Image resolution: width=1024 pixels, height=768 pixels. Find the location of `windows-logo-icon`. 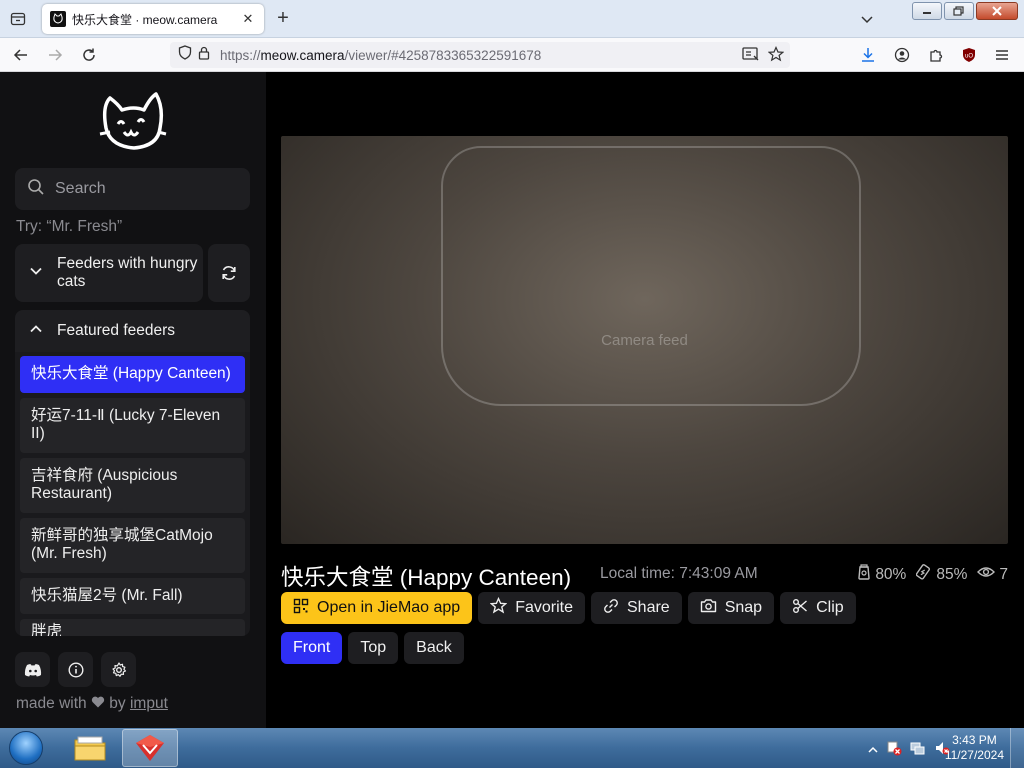

windows-logo-icon is located at coordinates (26, 748).